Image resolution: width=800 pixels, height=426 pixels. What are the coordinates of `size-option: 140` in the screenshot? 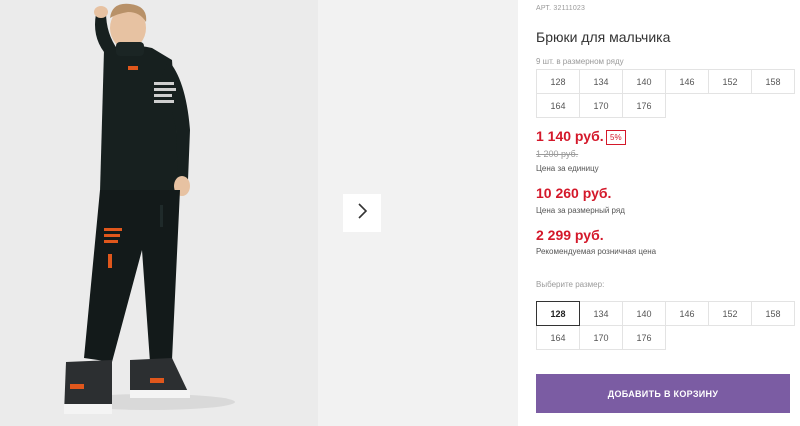 It's located at (644, 313).